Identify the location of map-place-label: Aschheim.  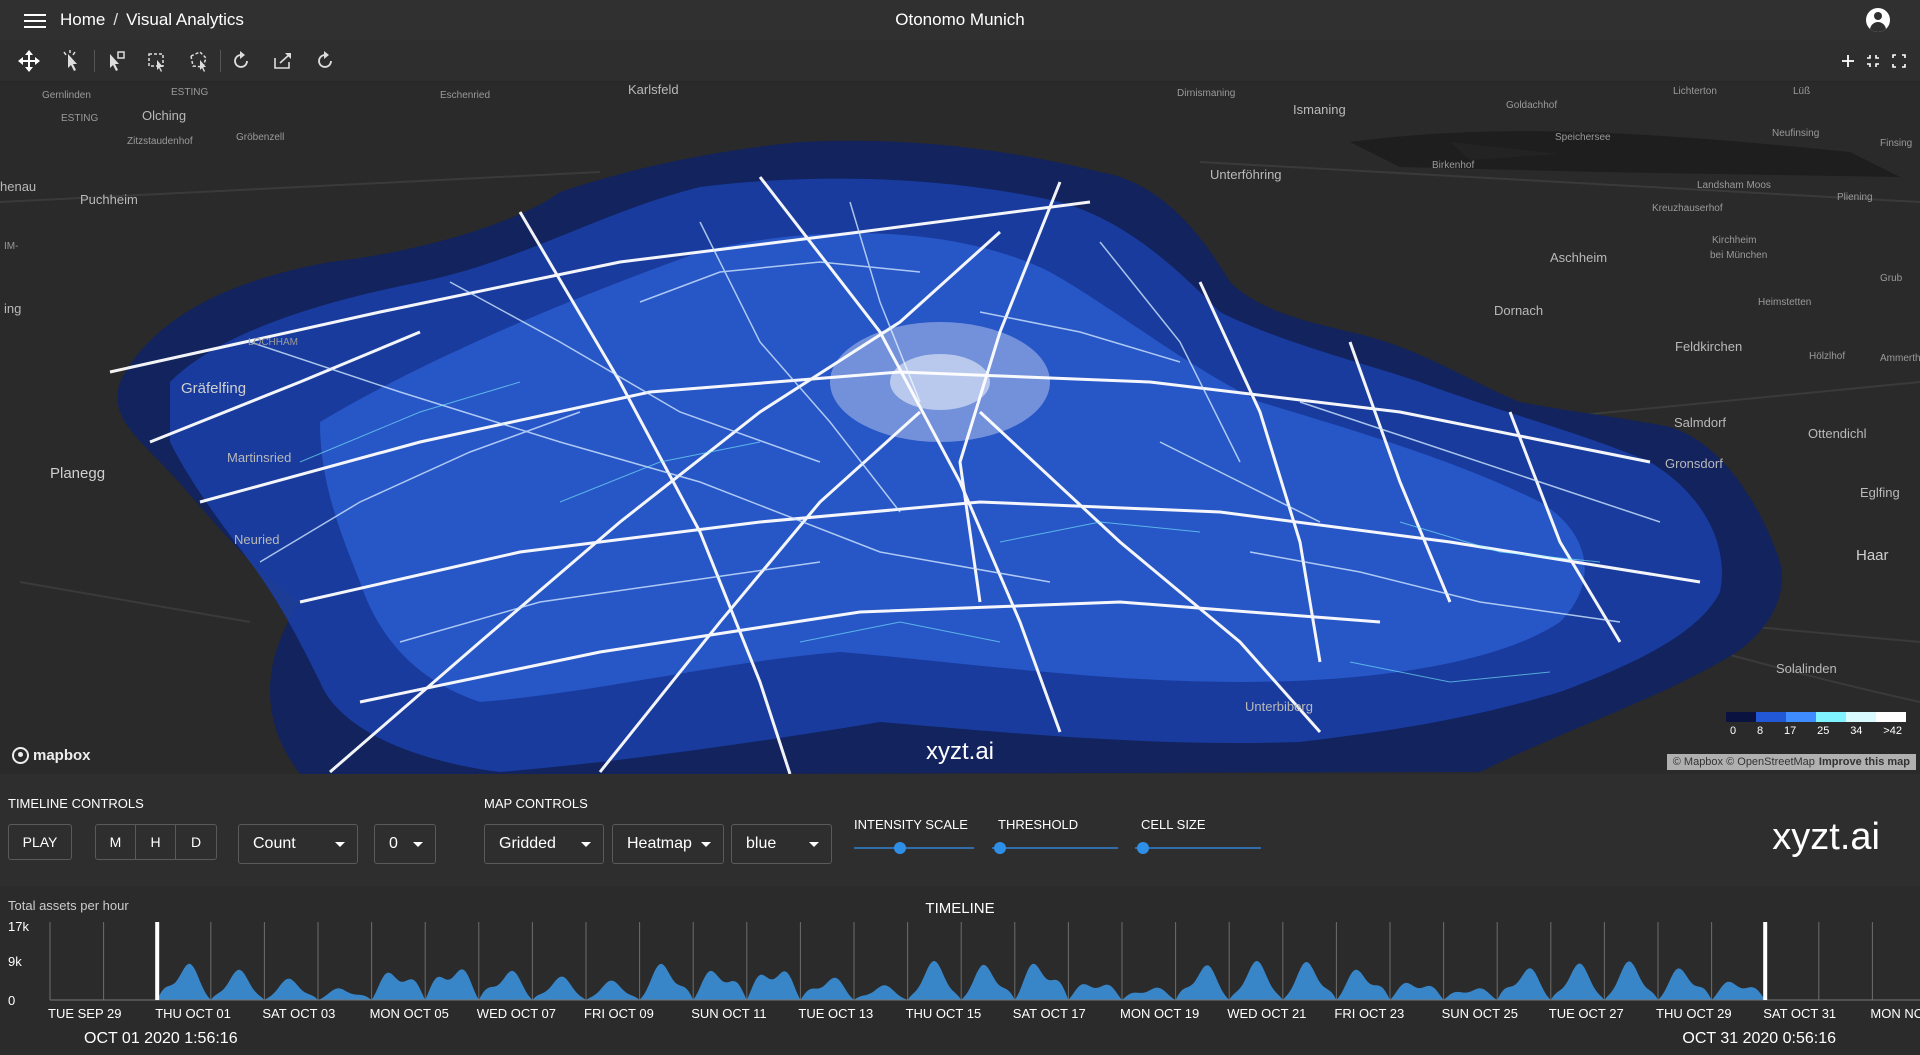
(1579, 257).